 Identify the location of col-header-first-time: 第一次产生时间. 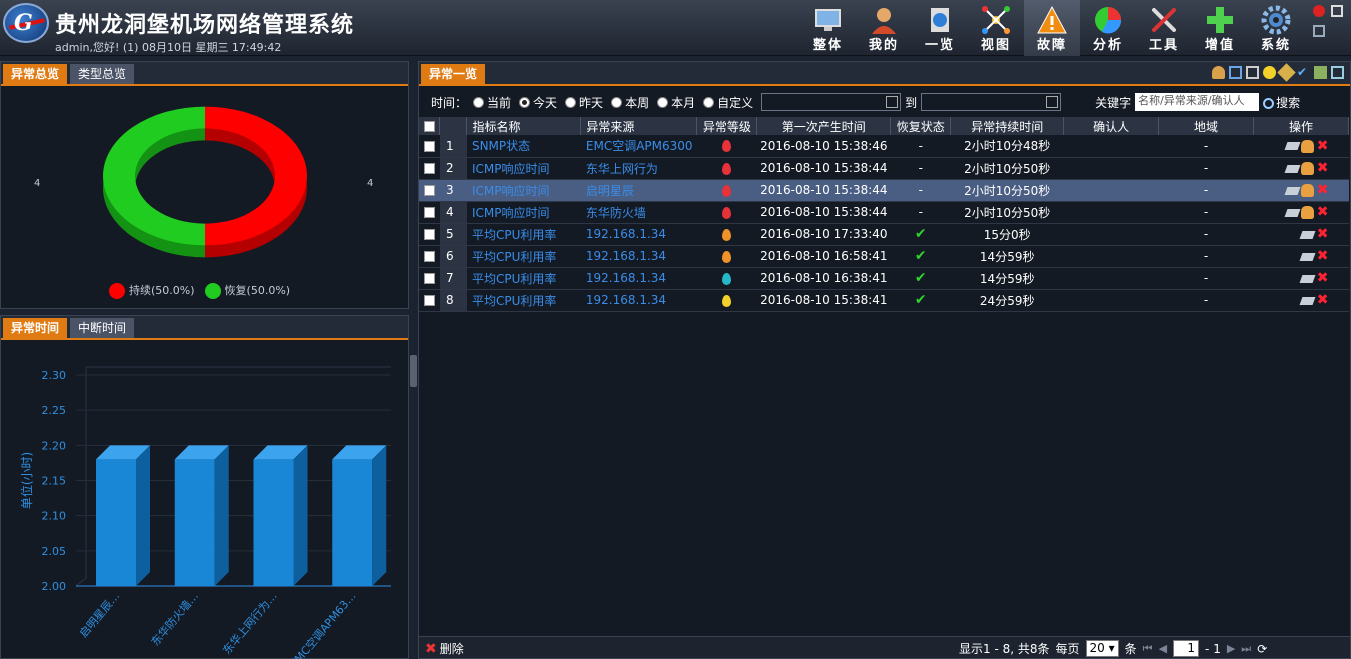
(824, 126).